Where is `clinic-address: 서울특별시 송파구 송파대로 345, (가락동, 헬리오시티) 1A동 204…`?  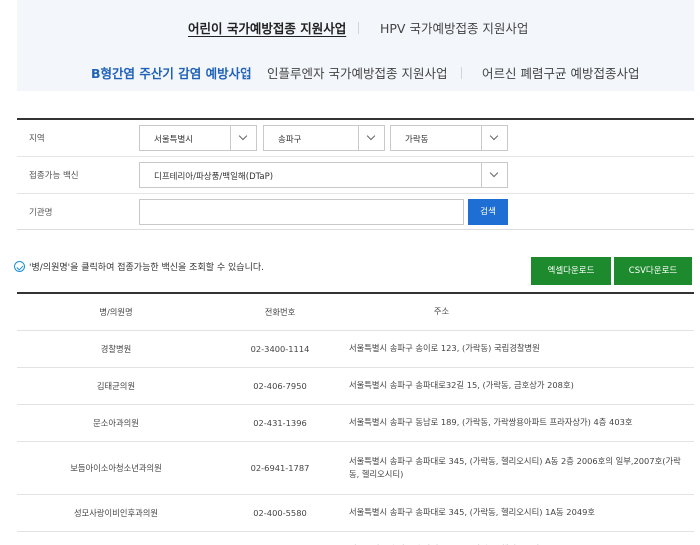
clinic-address: 서울특별시 송파구 송파대로 345, (가락동, 헬리오시티) 1A동 204… is located at coordinates (519, 513).